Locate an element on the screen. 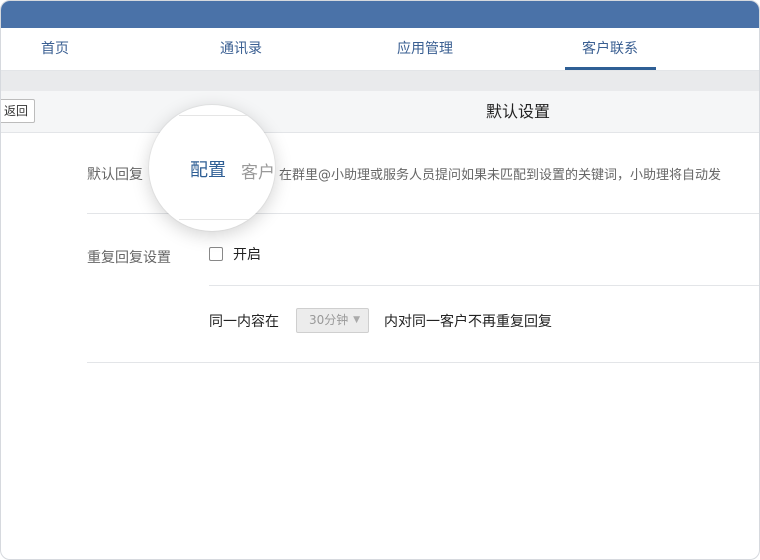  interval-select: 30分钟 ▼ is located at coordinates (332, 320).